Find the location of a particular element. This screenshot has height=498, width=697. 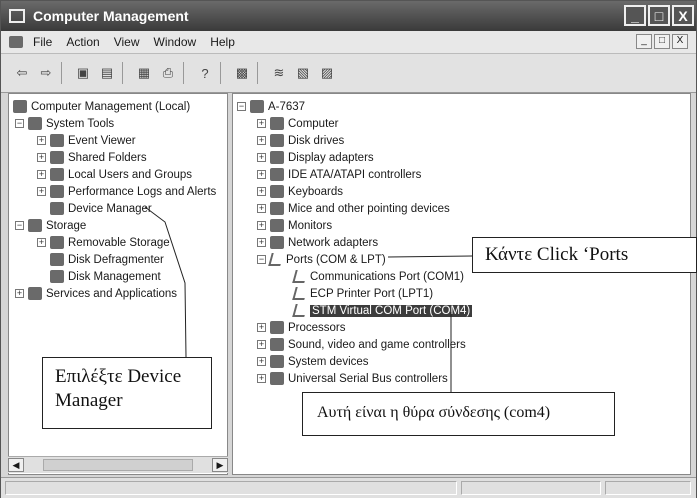

device-category-label: Keyboards is located at coordinates (315, 191).